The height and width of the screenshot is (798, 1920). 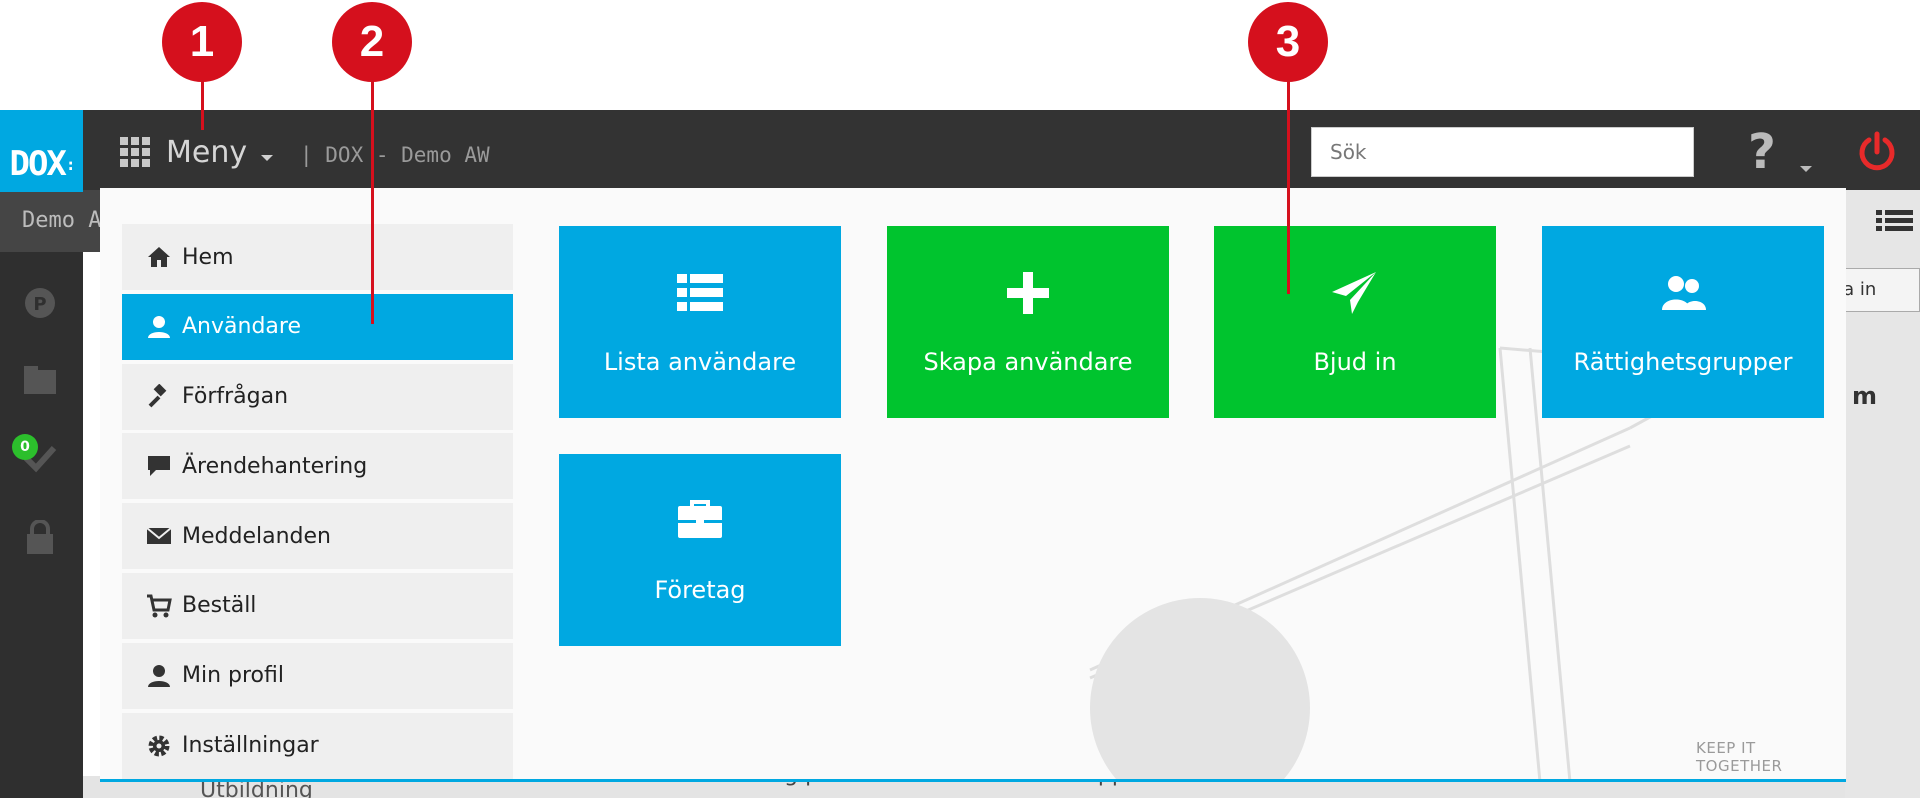 I want to click on nav-item-label: Användare, so click(x=241, y=327).